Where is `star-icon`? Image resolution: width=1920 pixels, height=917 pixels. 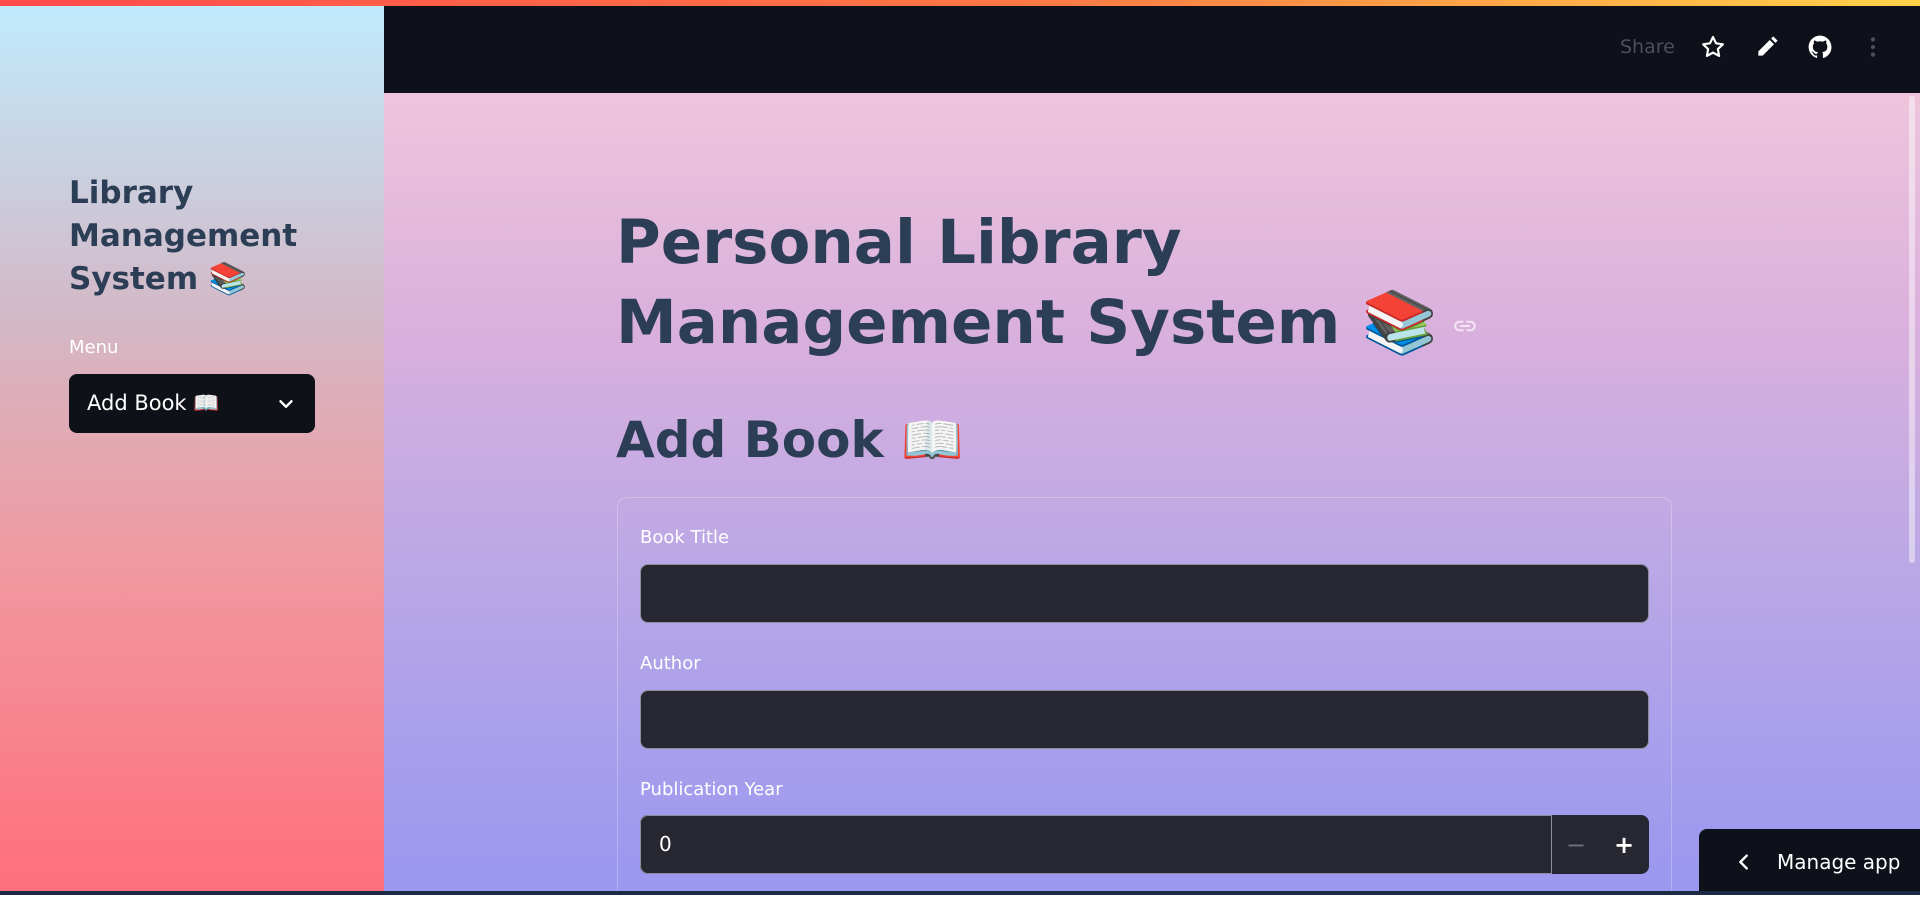 star-icon is located at coordinates (1713, 47).